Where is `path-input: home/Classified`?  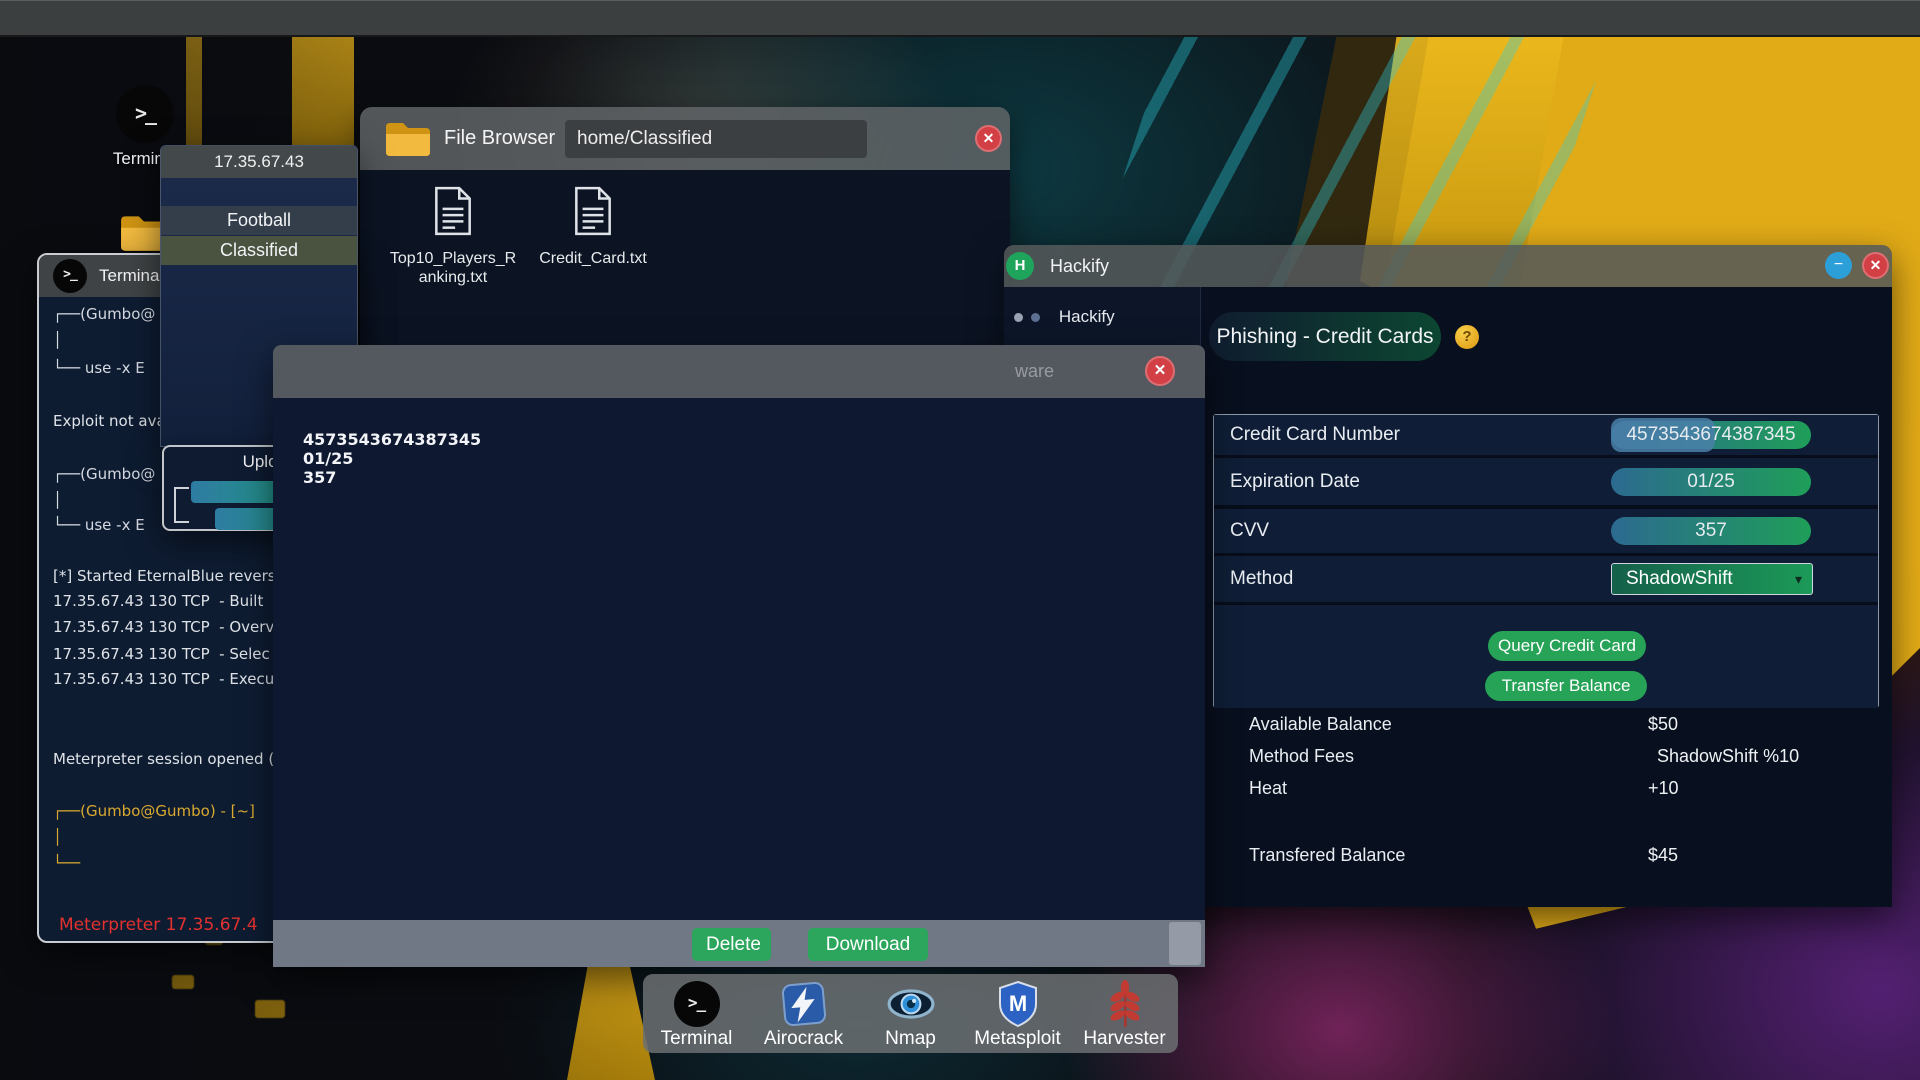
path-input: home/Classified is located at coordinates (716, 139).